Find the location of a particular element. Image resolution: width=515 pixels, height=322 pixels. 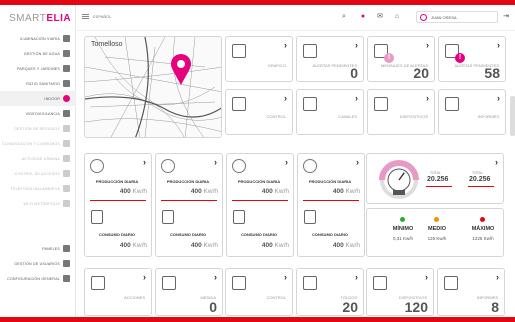

sidebar-item-label: Parques y jardines is located at coordinates (38, 68).